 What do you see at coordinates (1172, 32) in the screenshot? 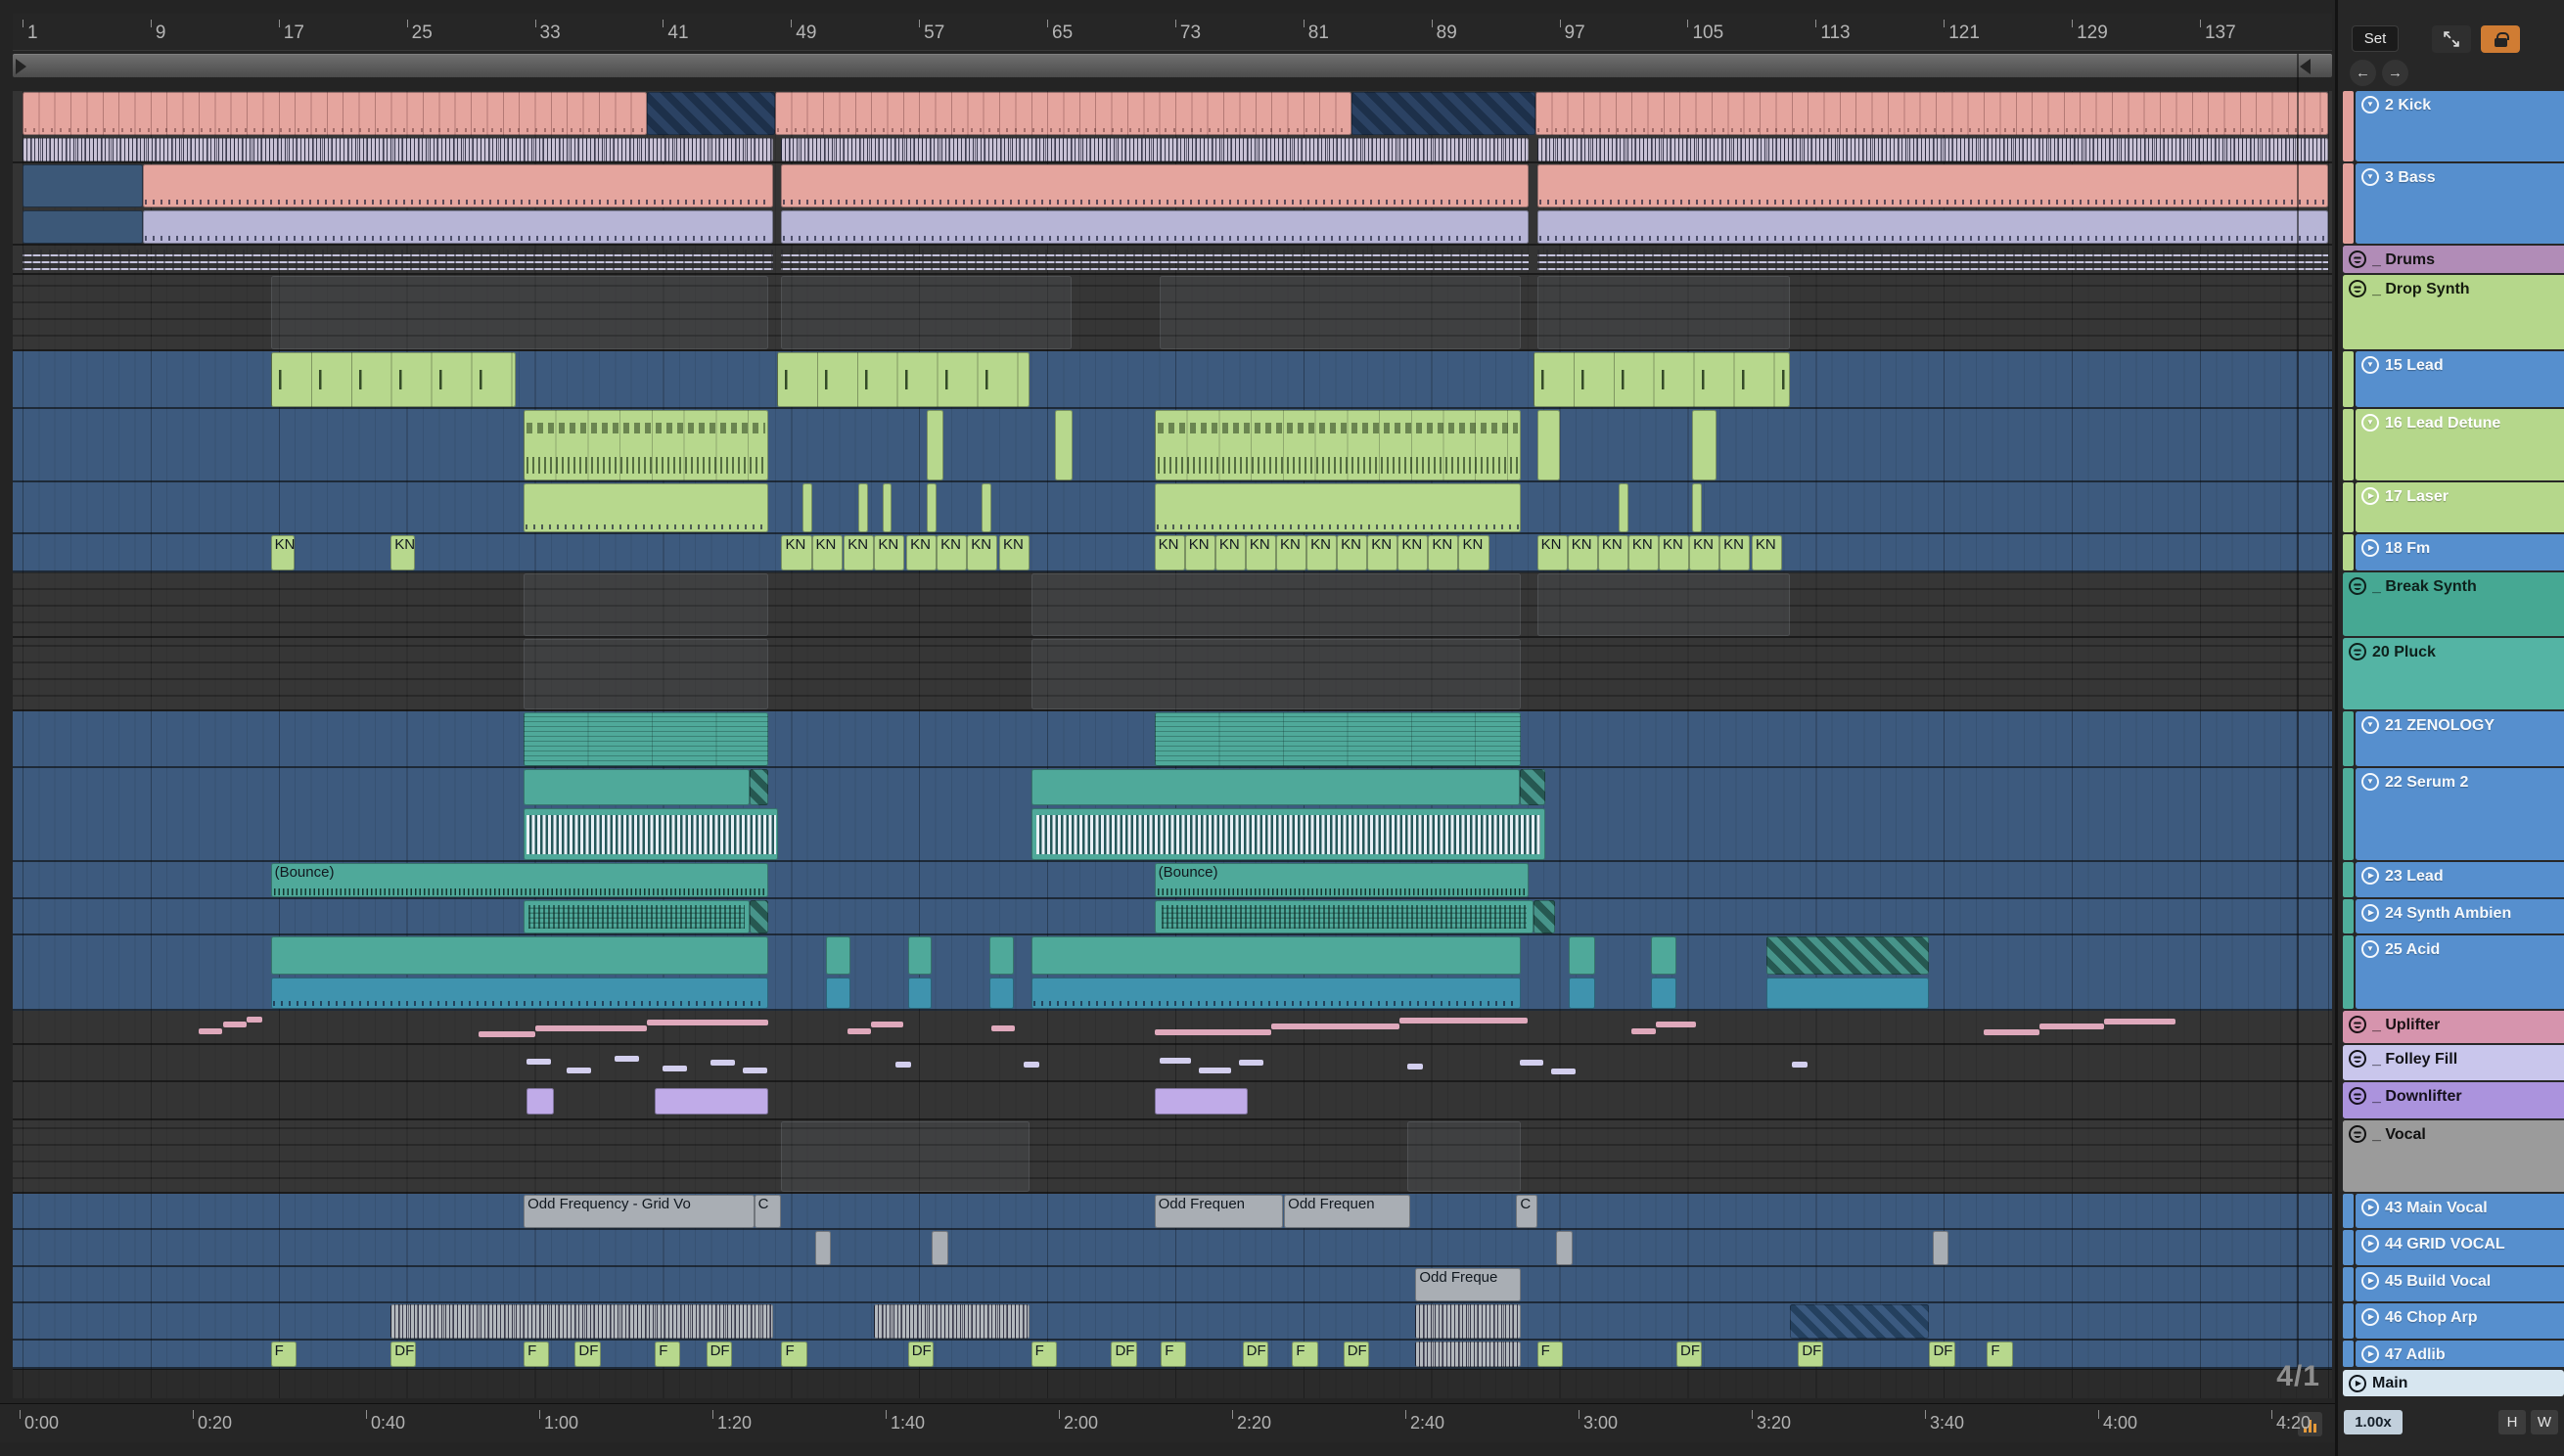
I see `bar-ruler: 1 9 17 25 33 41 49 57 65 73 81 89 97 105 113 121 129 137` at bounding box center [1172, 32].